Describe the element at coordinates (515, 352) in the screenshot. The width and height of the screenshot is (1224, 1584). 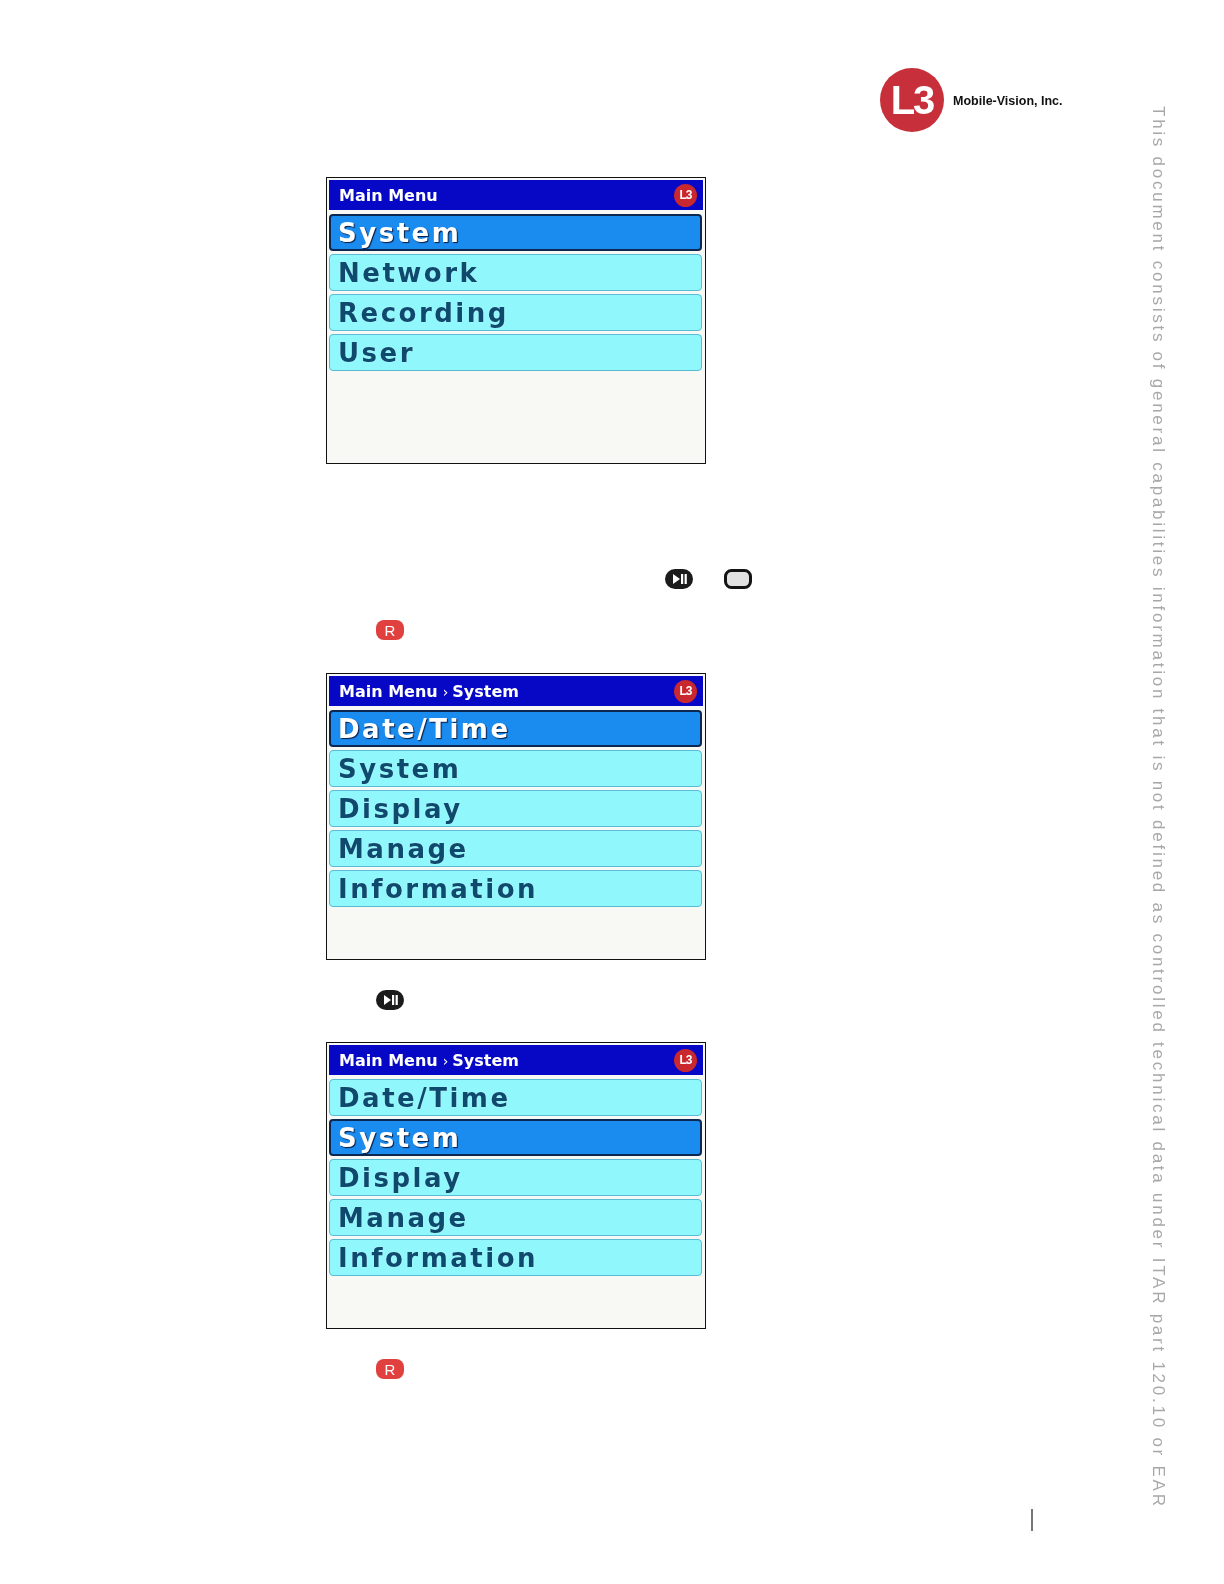
I see `menu-item: User` at that location.